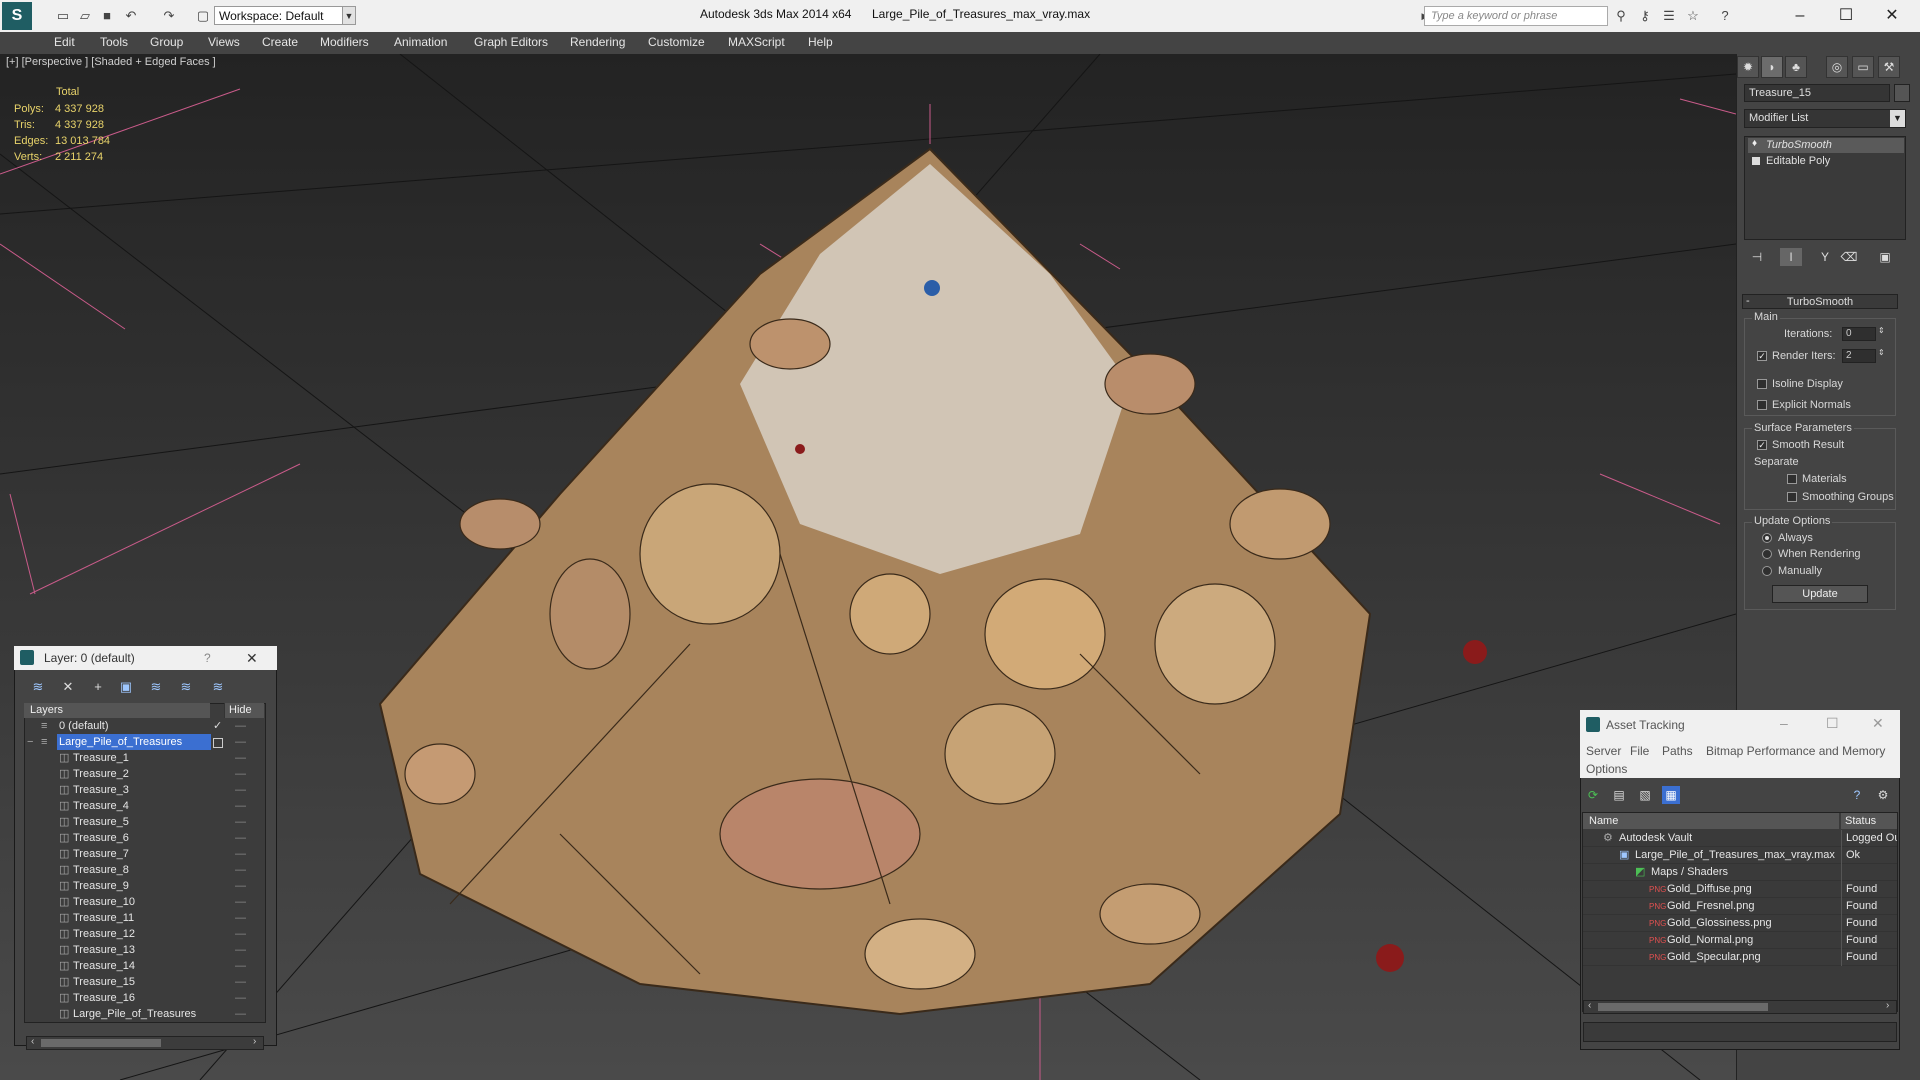  Describe the element at coordinates (1892, 16) in the screenshot. I see `close-button: ✕` at that location.